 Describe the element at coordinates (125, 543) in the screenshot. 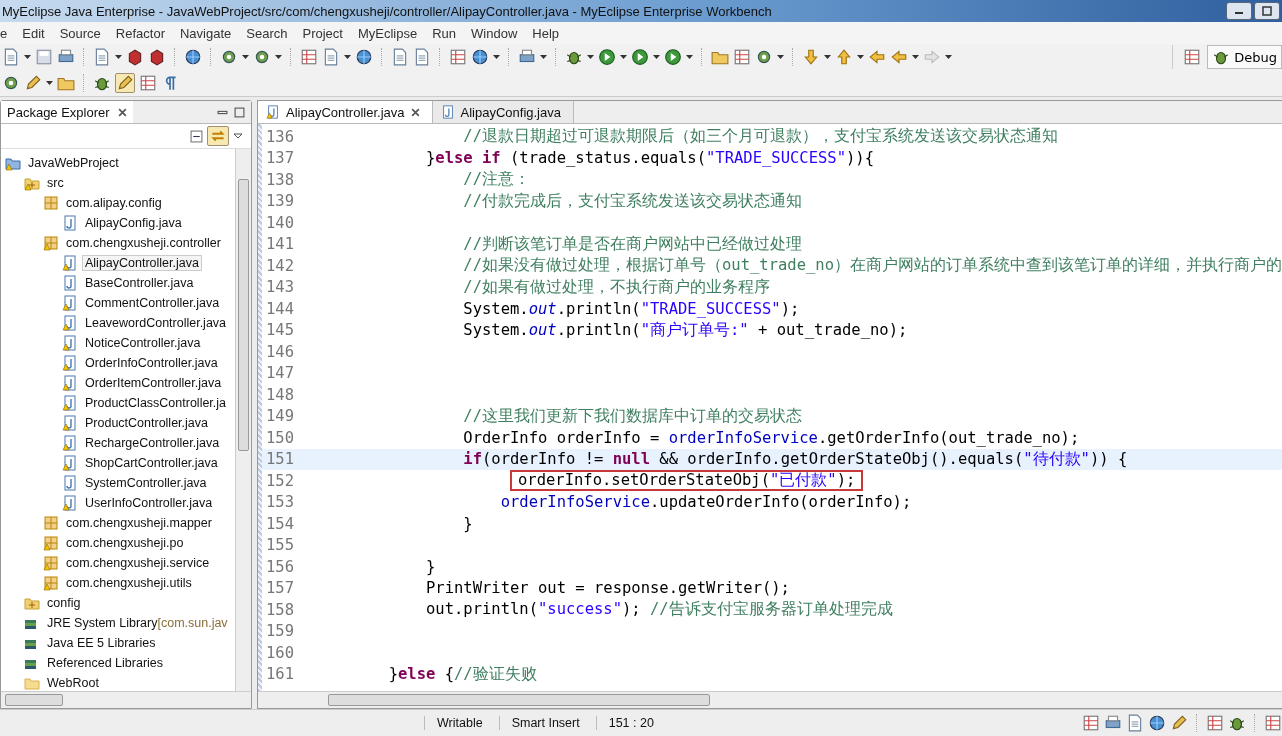

I see `tree-item: com.chengxusheji.po` at that location.